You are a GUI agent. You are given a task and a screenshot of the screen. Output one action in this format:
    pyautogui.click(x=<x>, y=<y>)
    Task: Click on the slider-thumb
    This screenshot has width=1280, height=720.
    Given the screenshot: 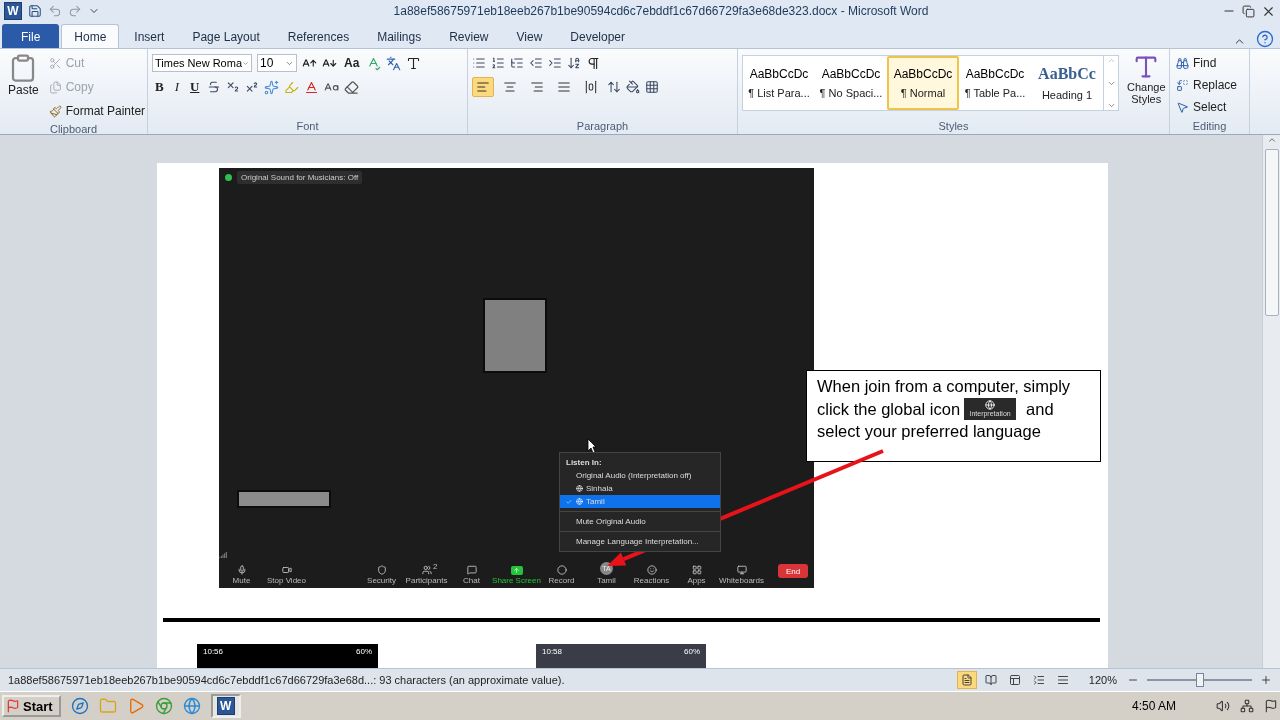 What is the action you would take?
    pyautogui.click(x=1199, y=680)
    